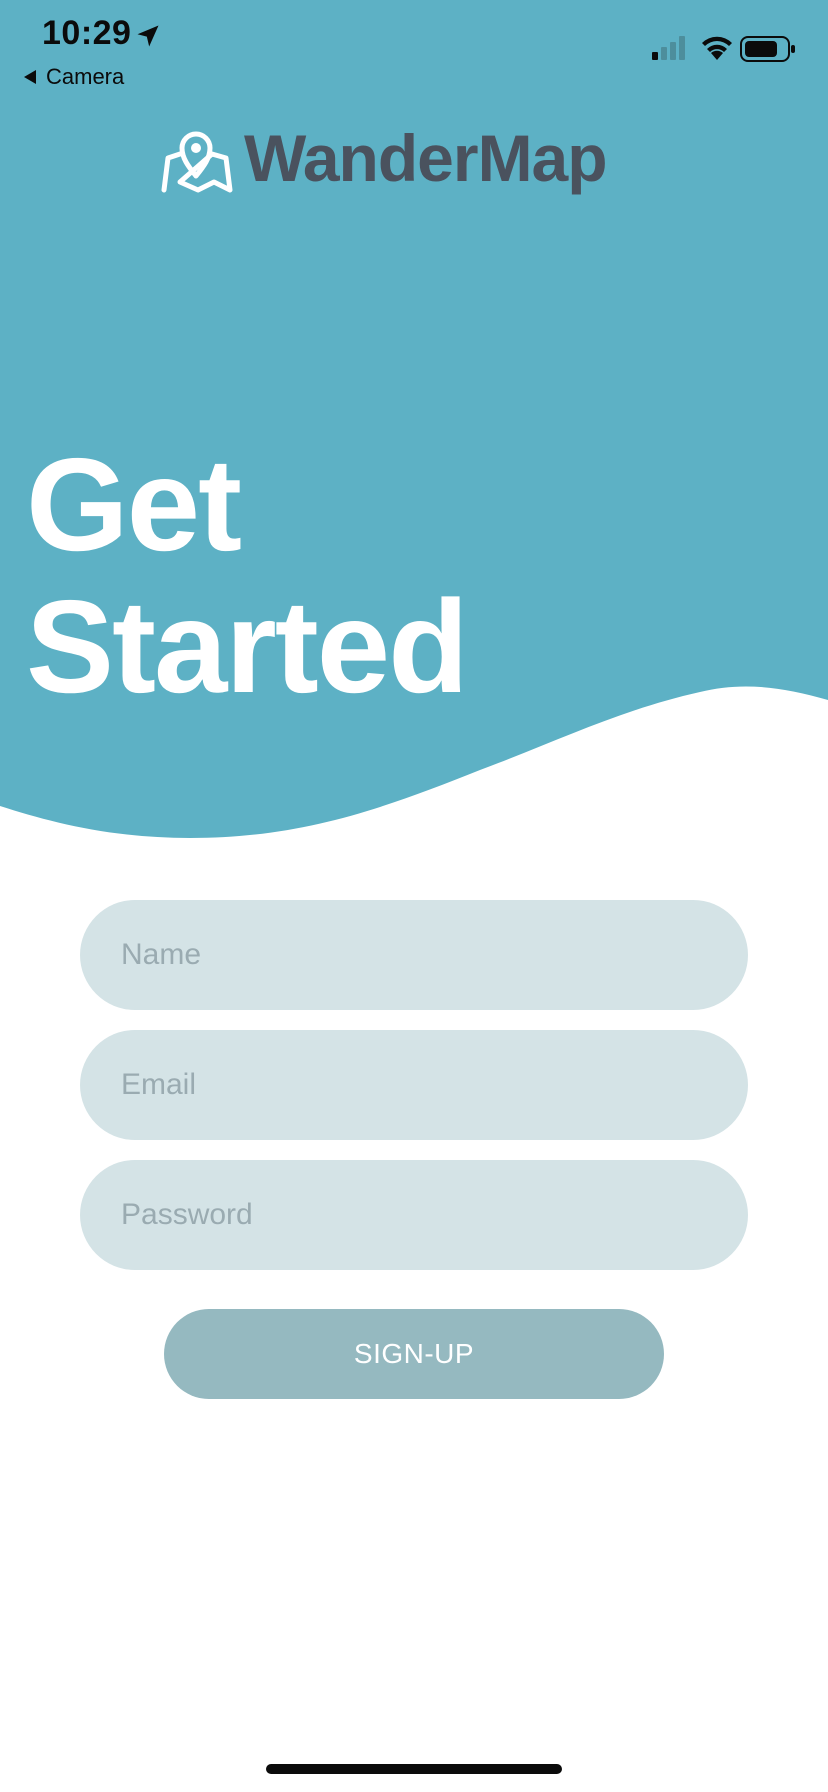 The width and height of the screenshot is (828, 1792). I want to click on brand-logo: WanderMap, so click(383, 158).